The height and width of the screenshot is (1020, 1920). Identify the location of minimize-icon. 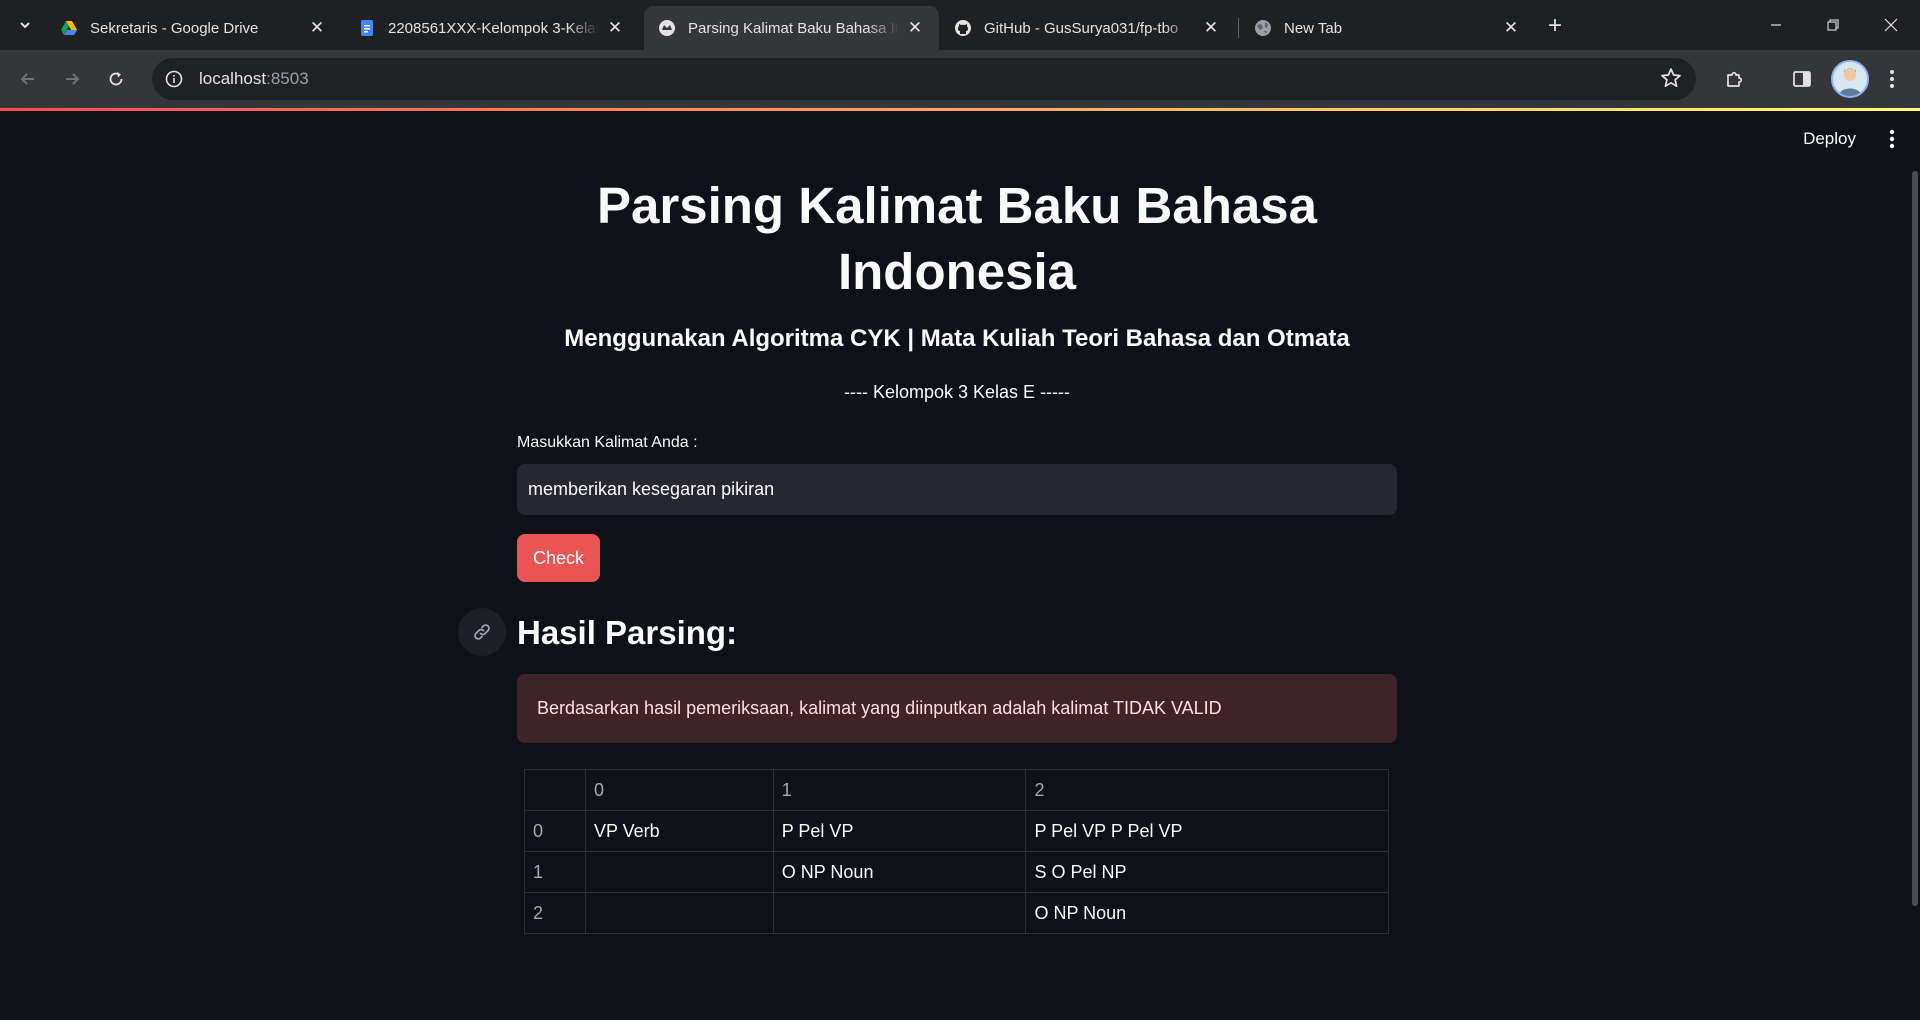
(1776, 25).